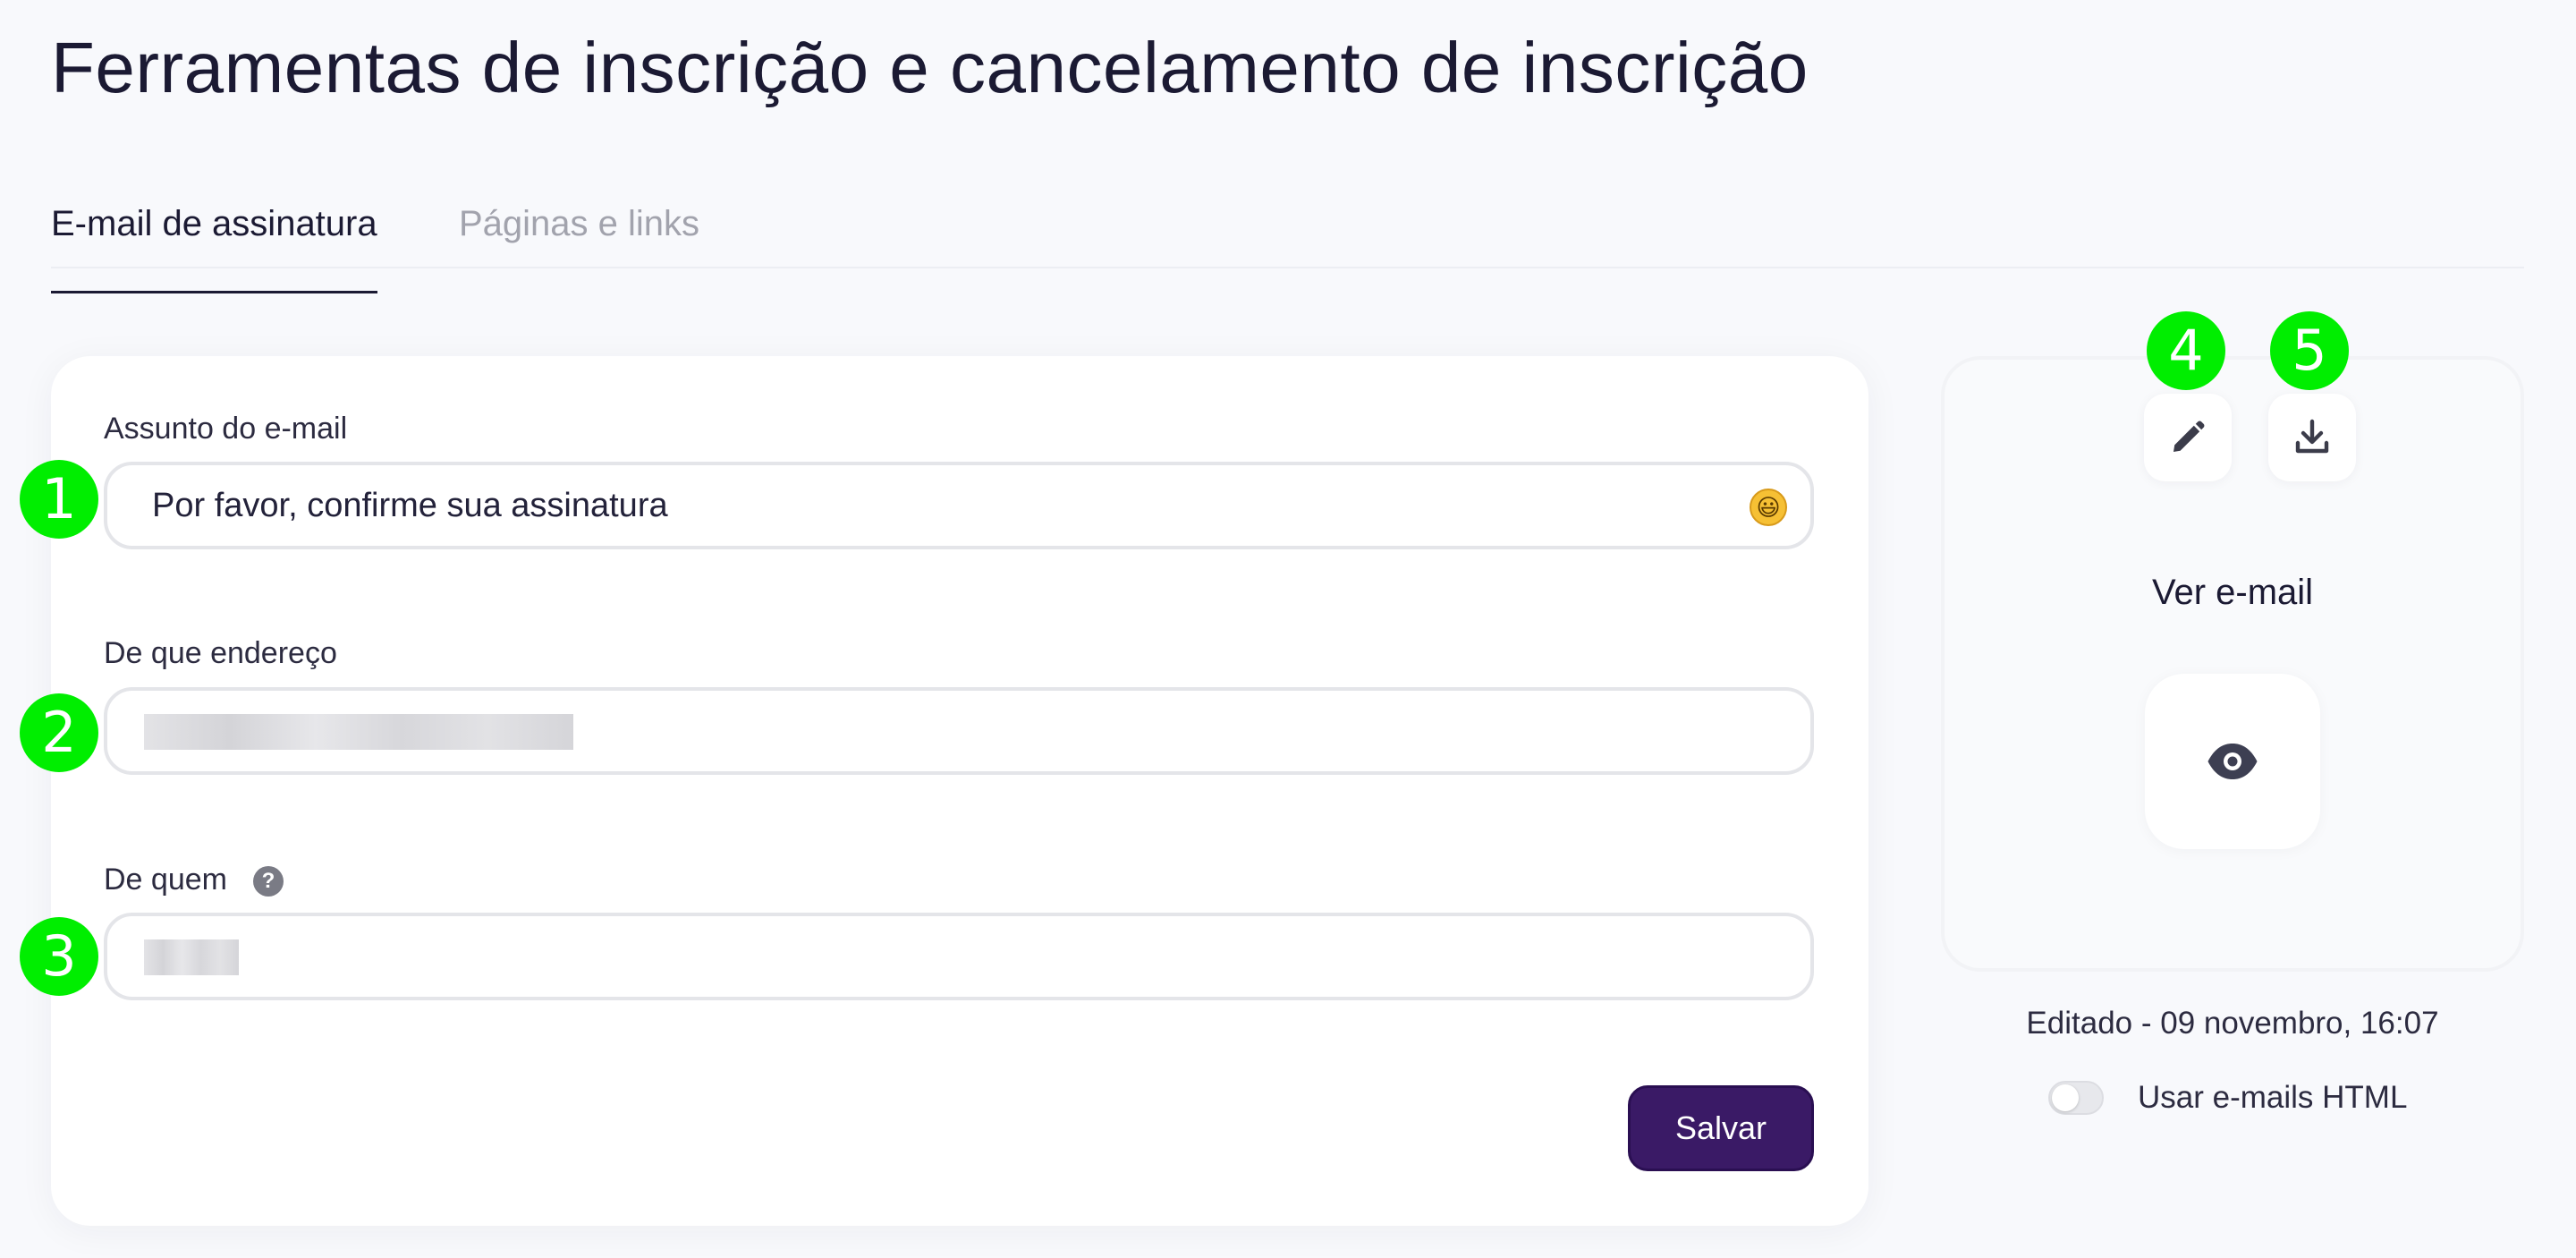 The height and width of the screenshot is (1258, 2576). I want to click on annotation-marker-5: 5, so click(2309, 350).